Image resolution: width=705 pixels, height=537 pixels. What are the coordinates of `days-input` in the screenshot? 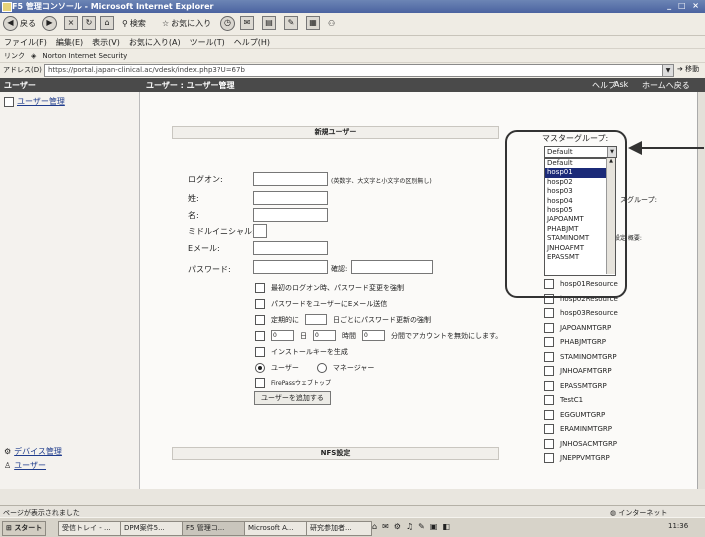 It's located at (316, 319).